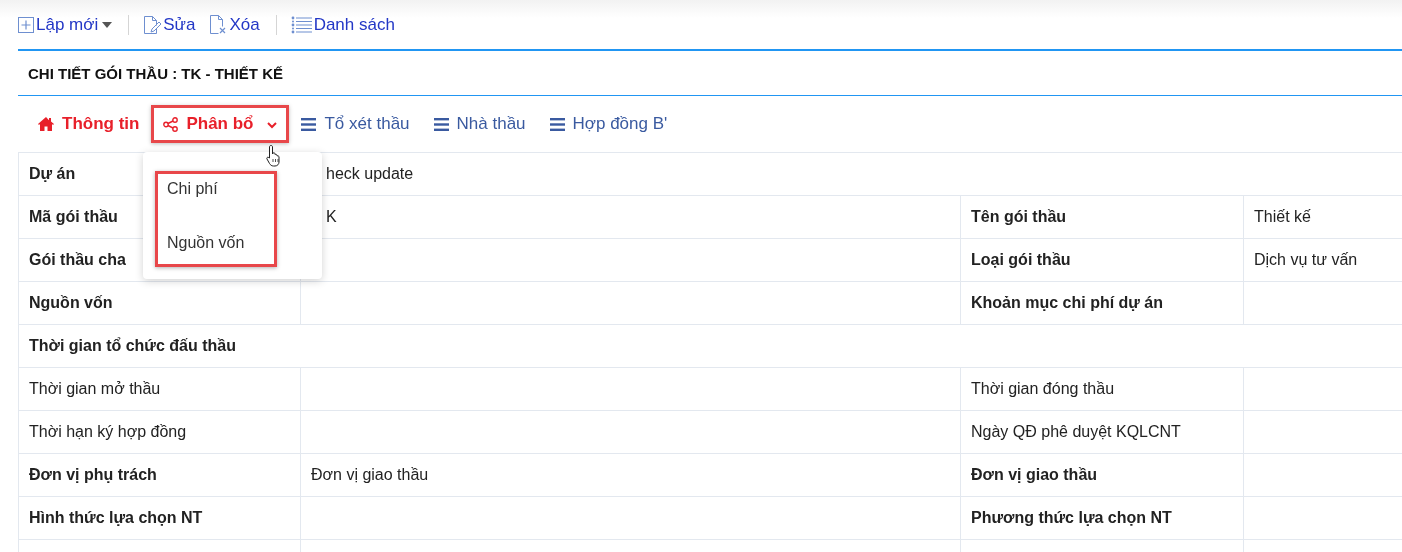 This screenshot has width=1402, height=552. Describe the element at coordinates (46, 124) in the screenshot. I see `home-icon` at that location.